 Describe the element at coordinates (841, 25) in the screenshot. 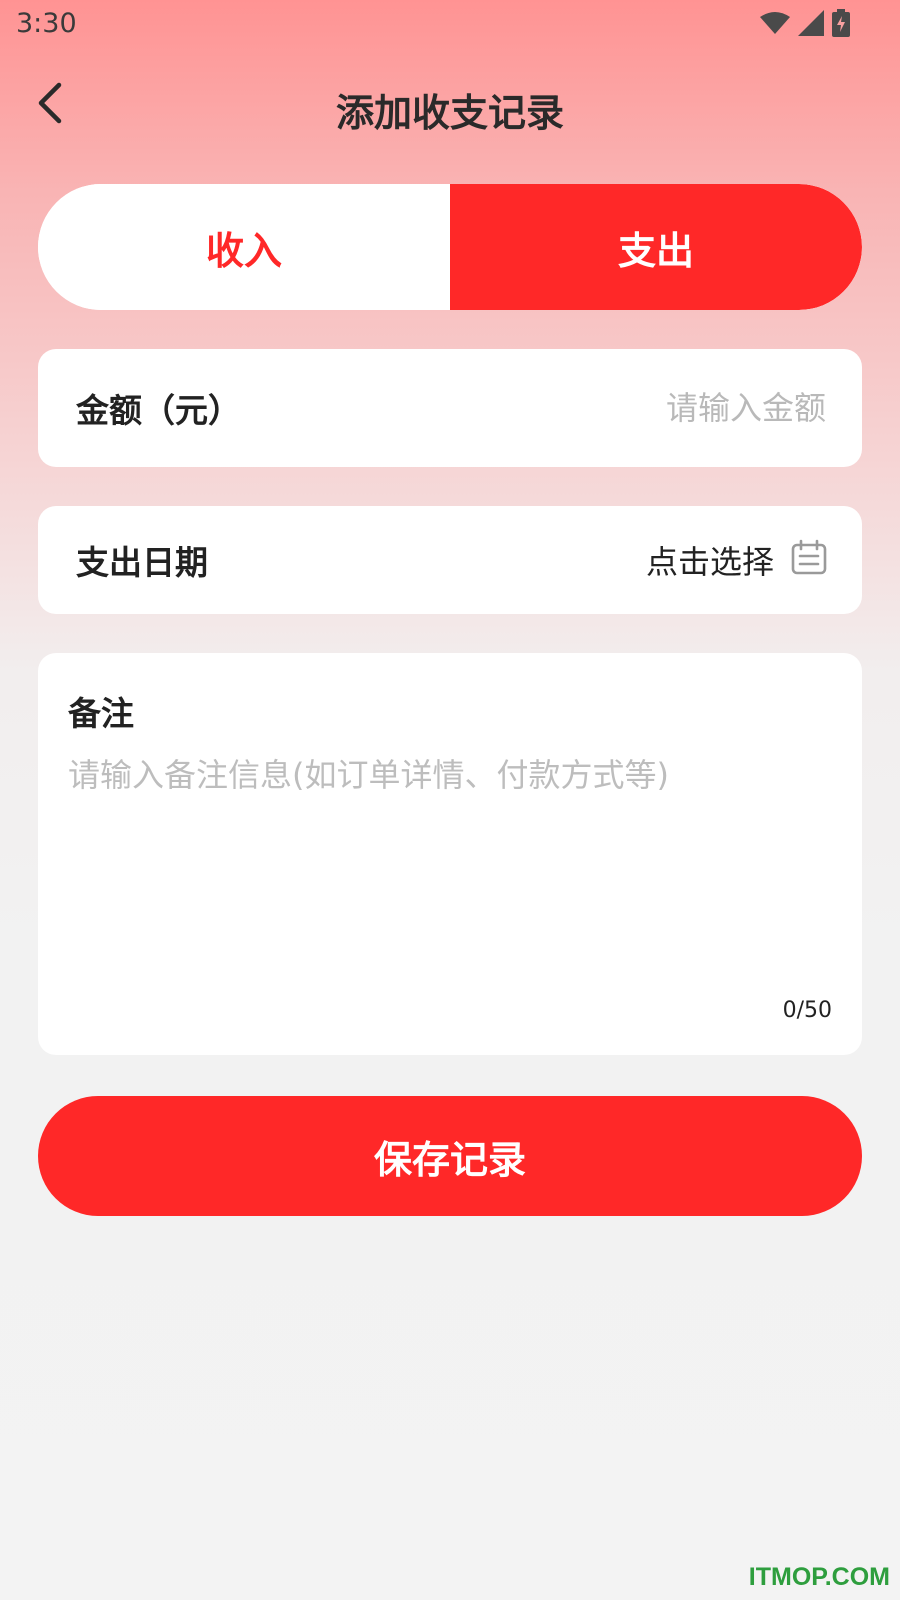

I see `battery-icon` at that location.